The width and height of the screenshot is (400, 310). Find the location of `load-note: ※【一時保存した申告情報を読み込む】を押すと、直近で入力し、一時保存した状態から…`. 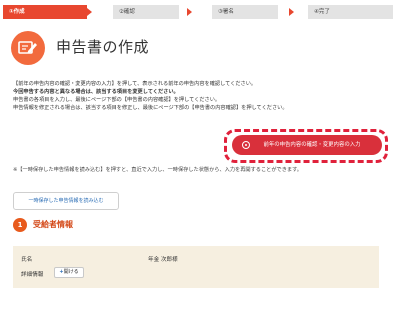

load-note: ※【一時保存した申告情報を読み込む】を押すと、直近で入力し、一時保存した状態から… is located at coordinates (157, 170).